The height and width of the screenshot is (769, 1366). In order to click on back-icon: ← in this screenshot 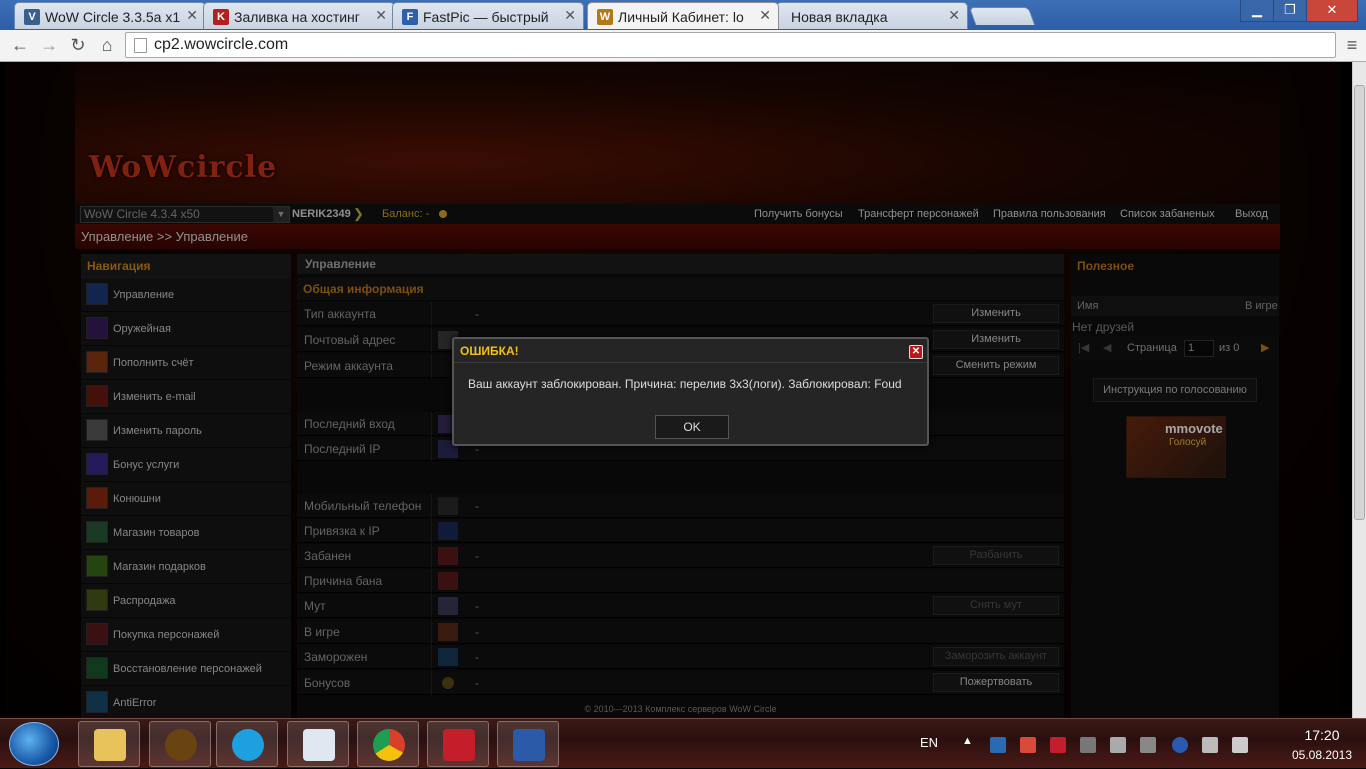, I will do `click(20, 45)`.